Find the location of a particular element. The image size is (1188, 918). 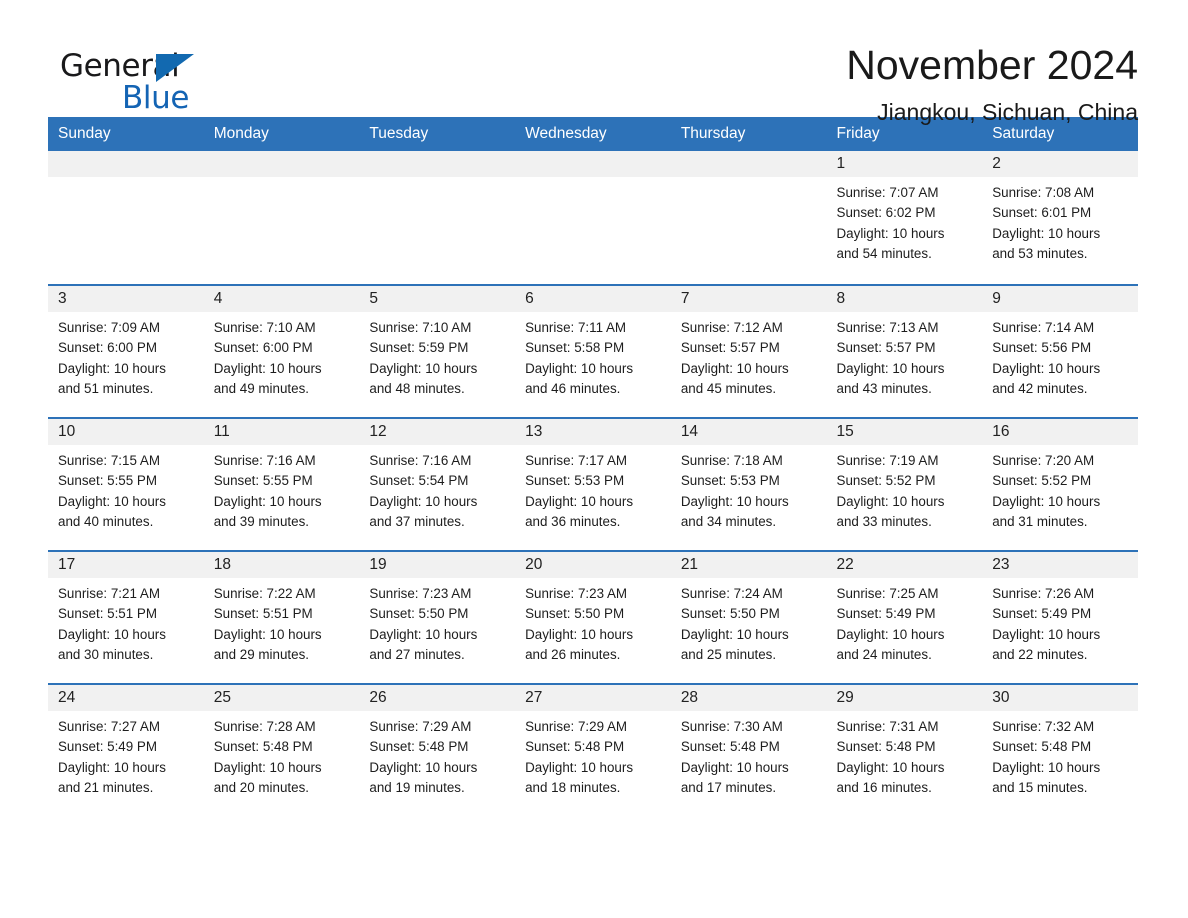

daylight-text-line2: and 17 minutes. is located at coordinates (728, 787).